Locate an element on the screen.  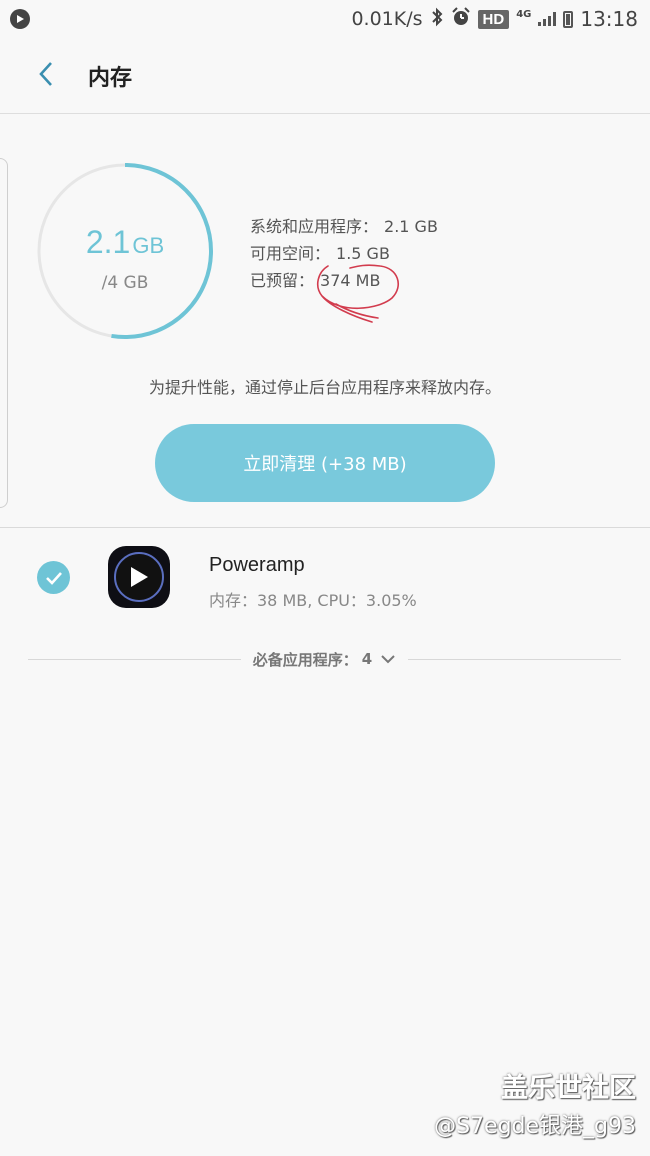
network-type: 4G is located at coordinates (524, 14).